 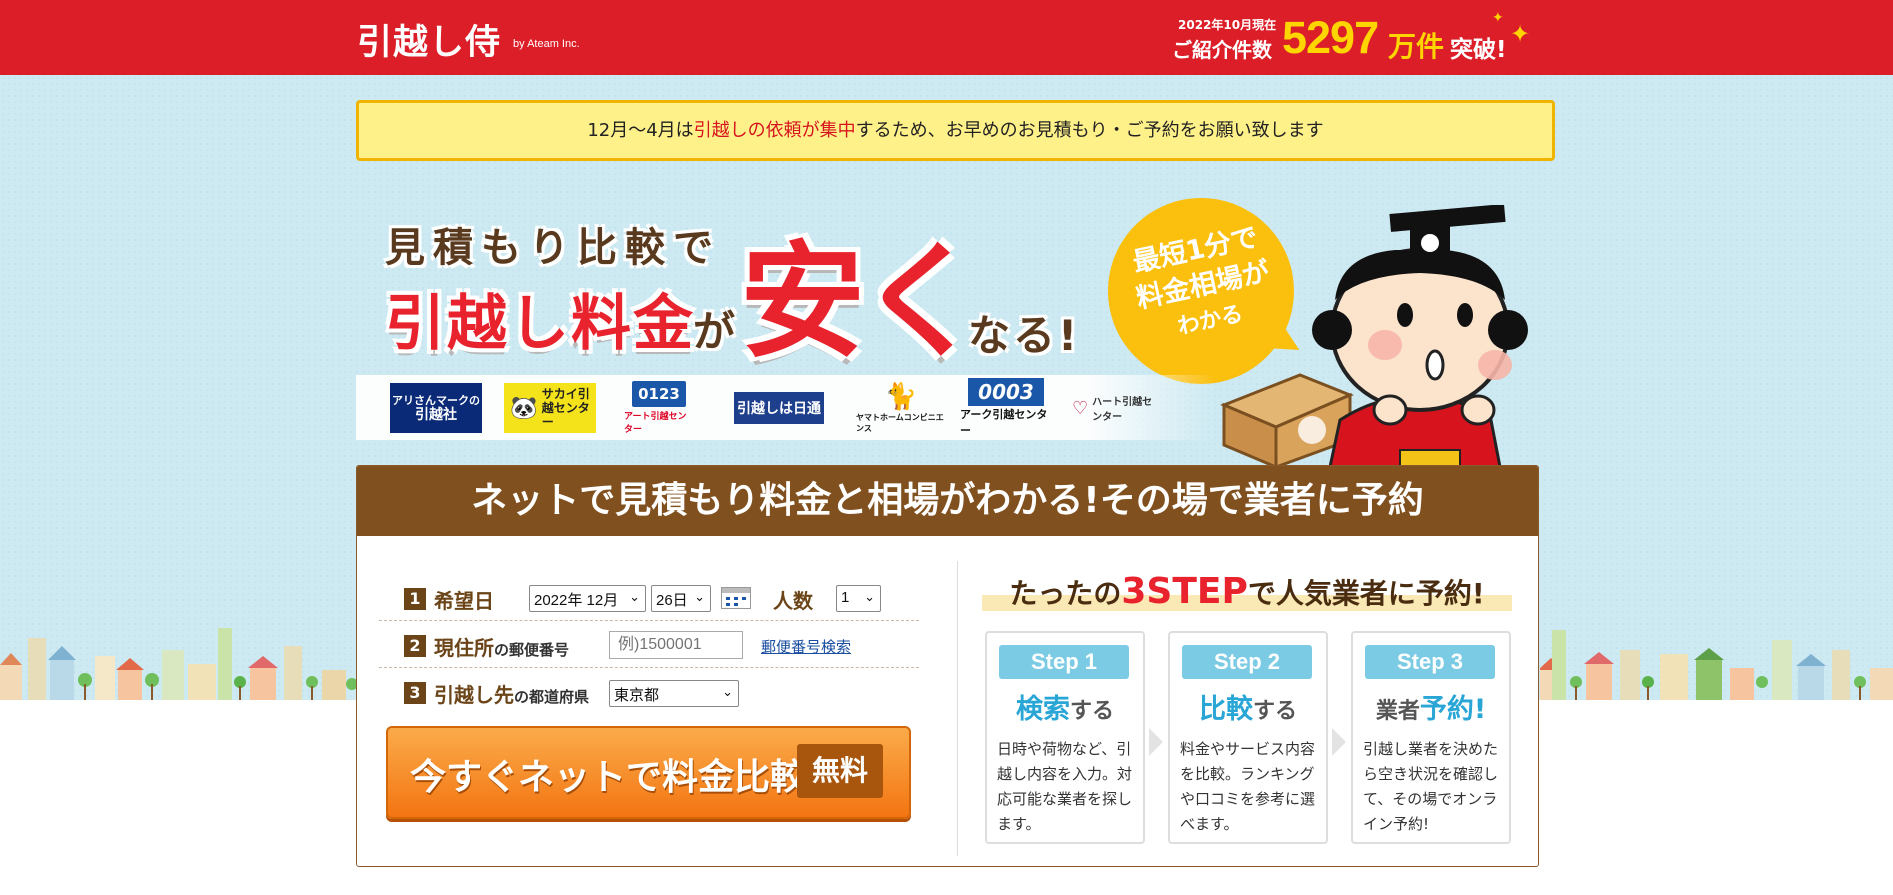 What do you see at coordinates (1004, 422) in the screenshot?
I see `logo-ark-caption: アーク引越センター` at bounding box center [1004, 422].